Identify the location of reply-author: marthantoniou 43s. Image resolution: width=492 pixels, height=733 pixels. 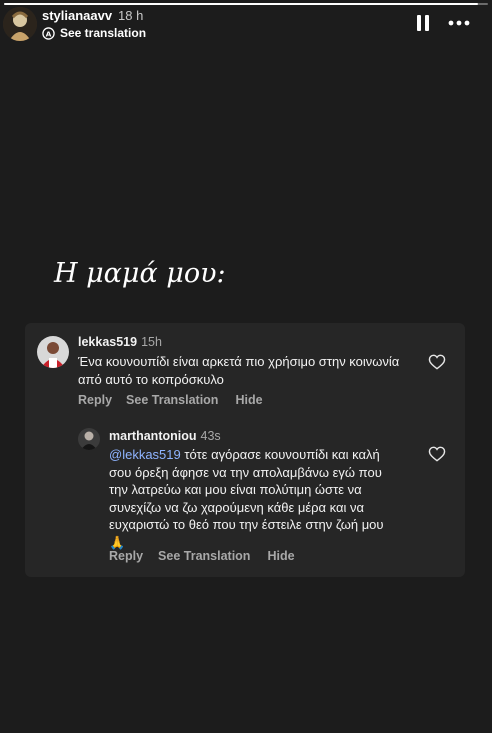
(165, 436).